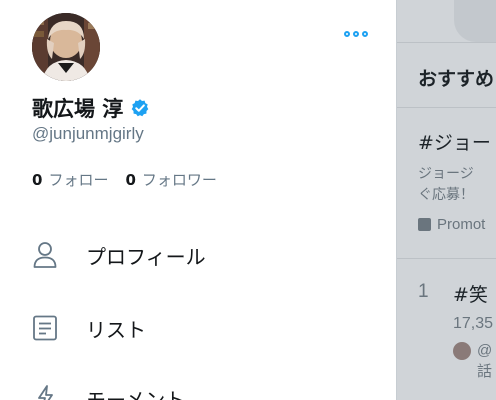 This screenshot has width=496, height=400. What do you see at coordinates (136, 393) in the screenshot?
I see `menu-item-label: モーメント` at bounding box center [136, 393].